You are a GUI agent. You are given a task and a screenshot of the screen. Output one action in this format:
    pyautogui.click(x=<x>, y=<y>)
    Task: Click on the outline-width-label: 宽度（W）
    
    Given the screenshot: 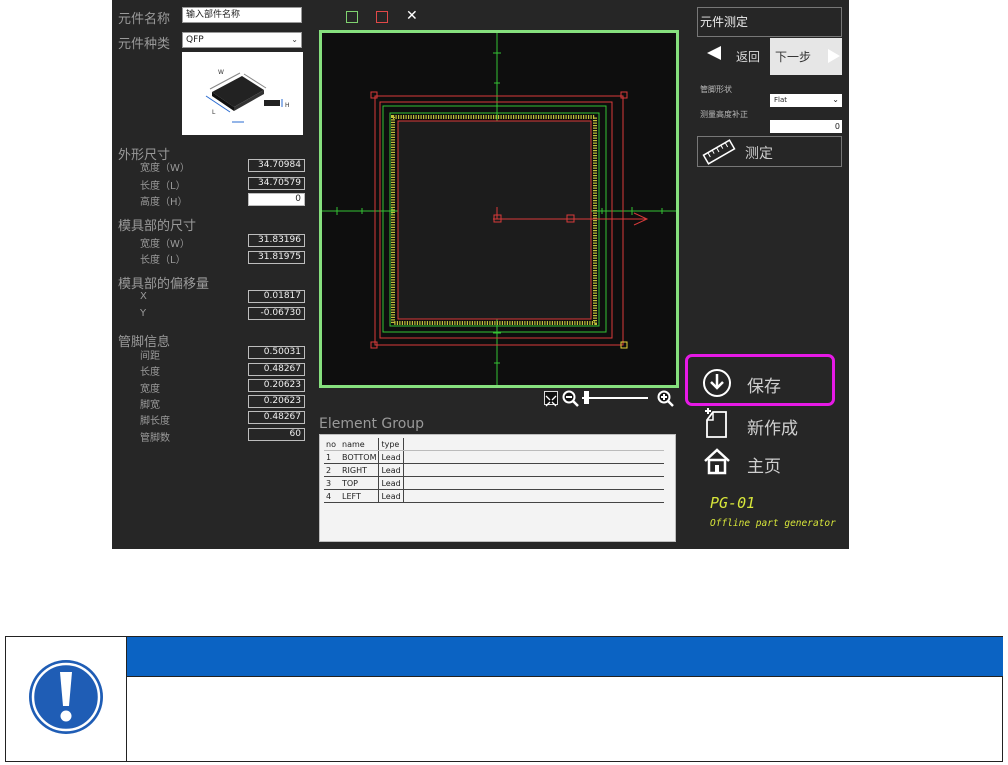 What is the action you would take?
    pyautogui.click(x=165, y=168)
    